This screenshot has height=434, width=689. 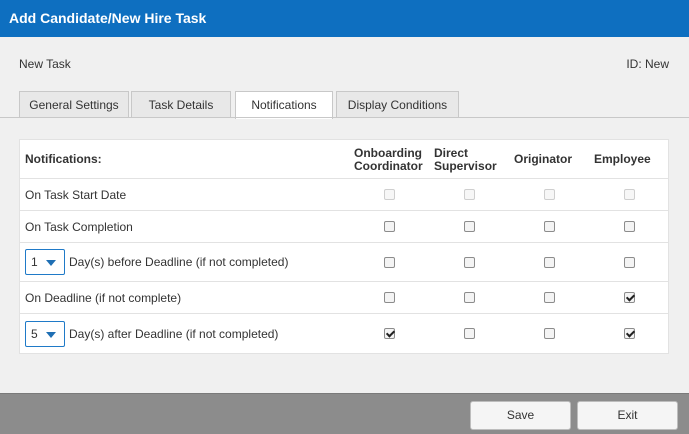 I want to click on row-label: On Task Start Date, so click(x=76, y=194).